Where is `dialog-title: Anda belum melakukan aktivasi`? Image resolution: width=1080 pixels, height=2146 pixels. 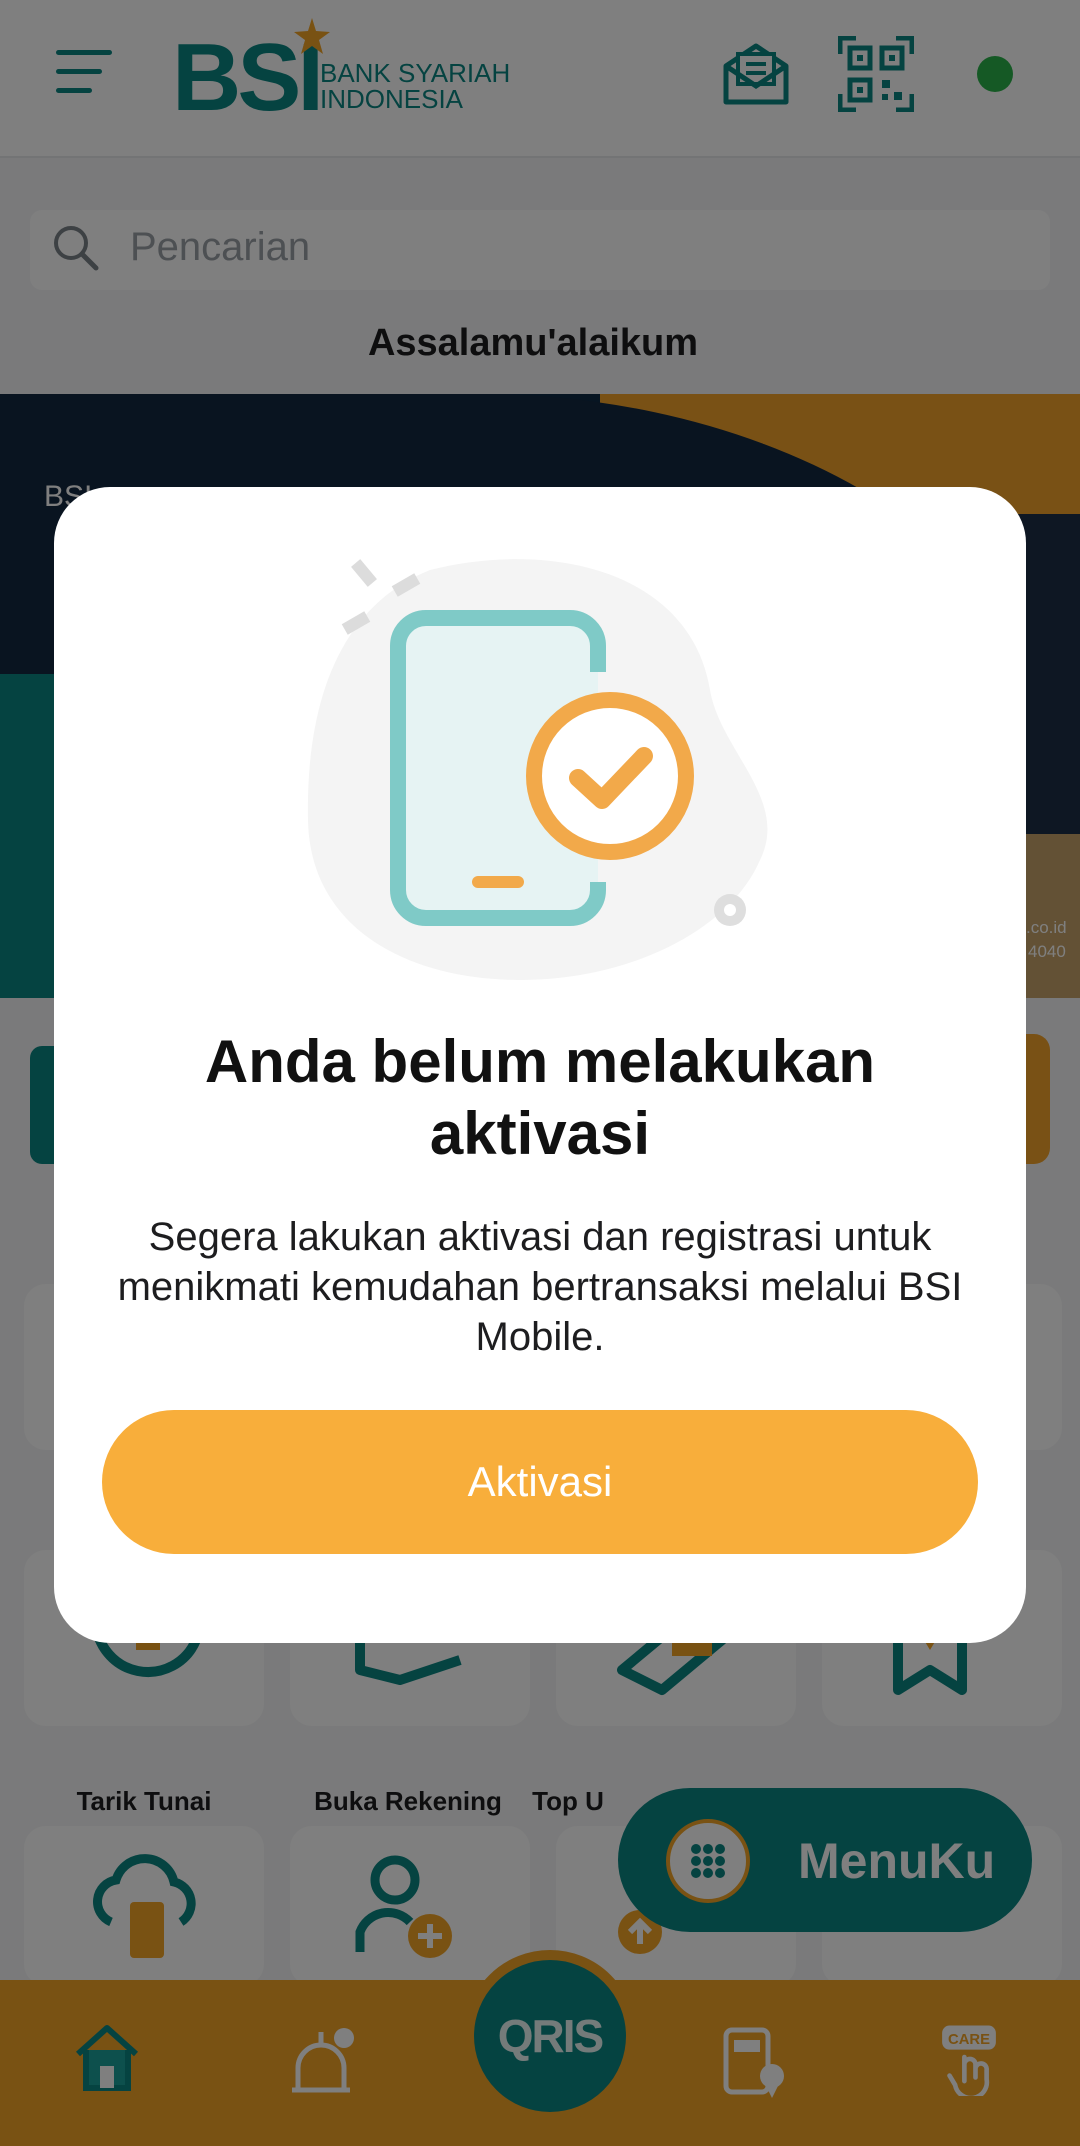
dialog-title: Anda belum melakukan aktivasi is located at coordinates (540, 1097).